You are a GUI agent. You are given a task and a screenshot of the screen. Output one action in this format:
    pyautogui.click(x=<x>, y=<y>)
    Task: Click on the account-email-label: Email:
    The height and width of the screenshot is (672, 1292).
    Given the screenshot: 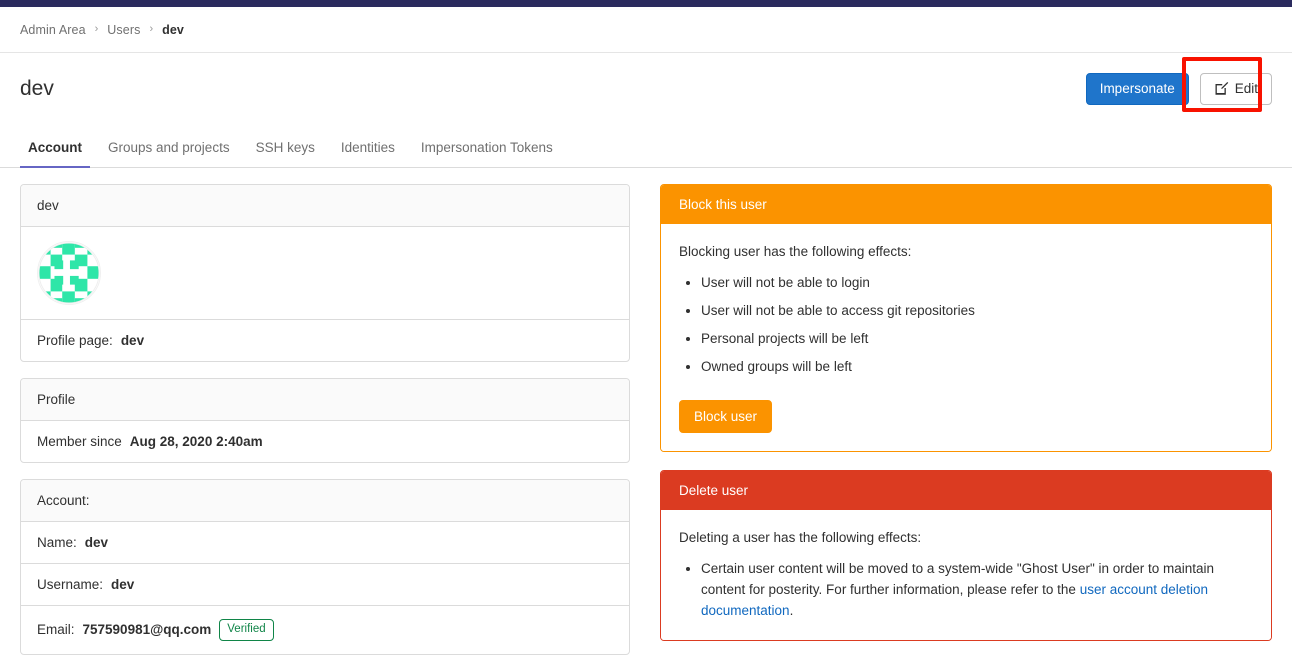 What is the action you would take?
    pyautogui.click(x=56, y=630)
    